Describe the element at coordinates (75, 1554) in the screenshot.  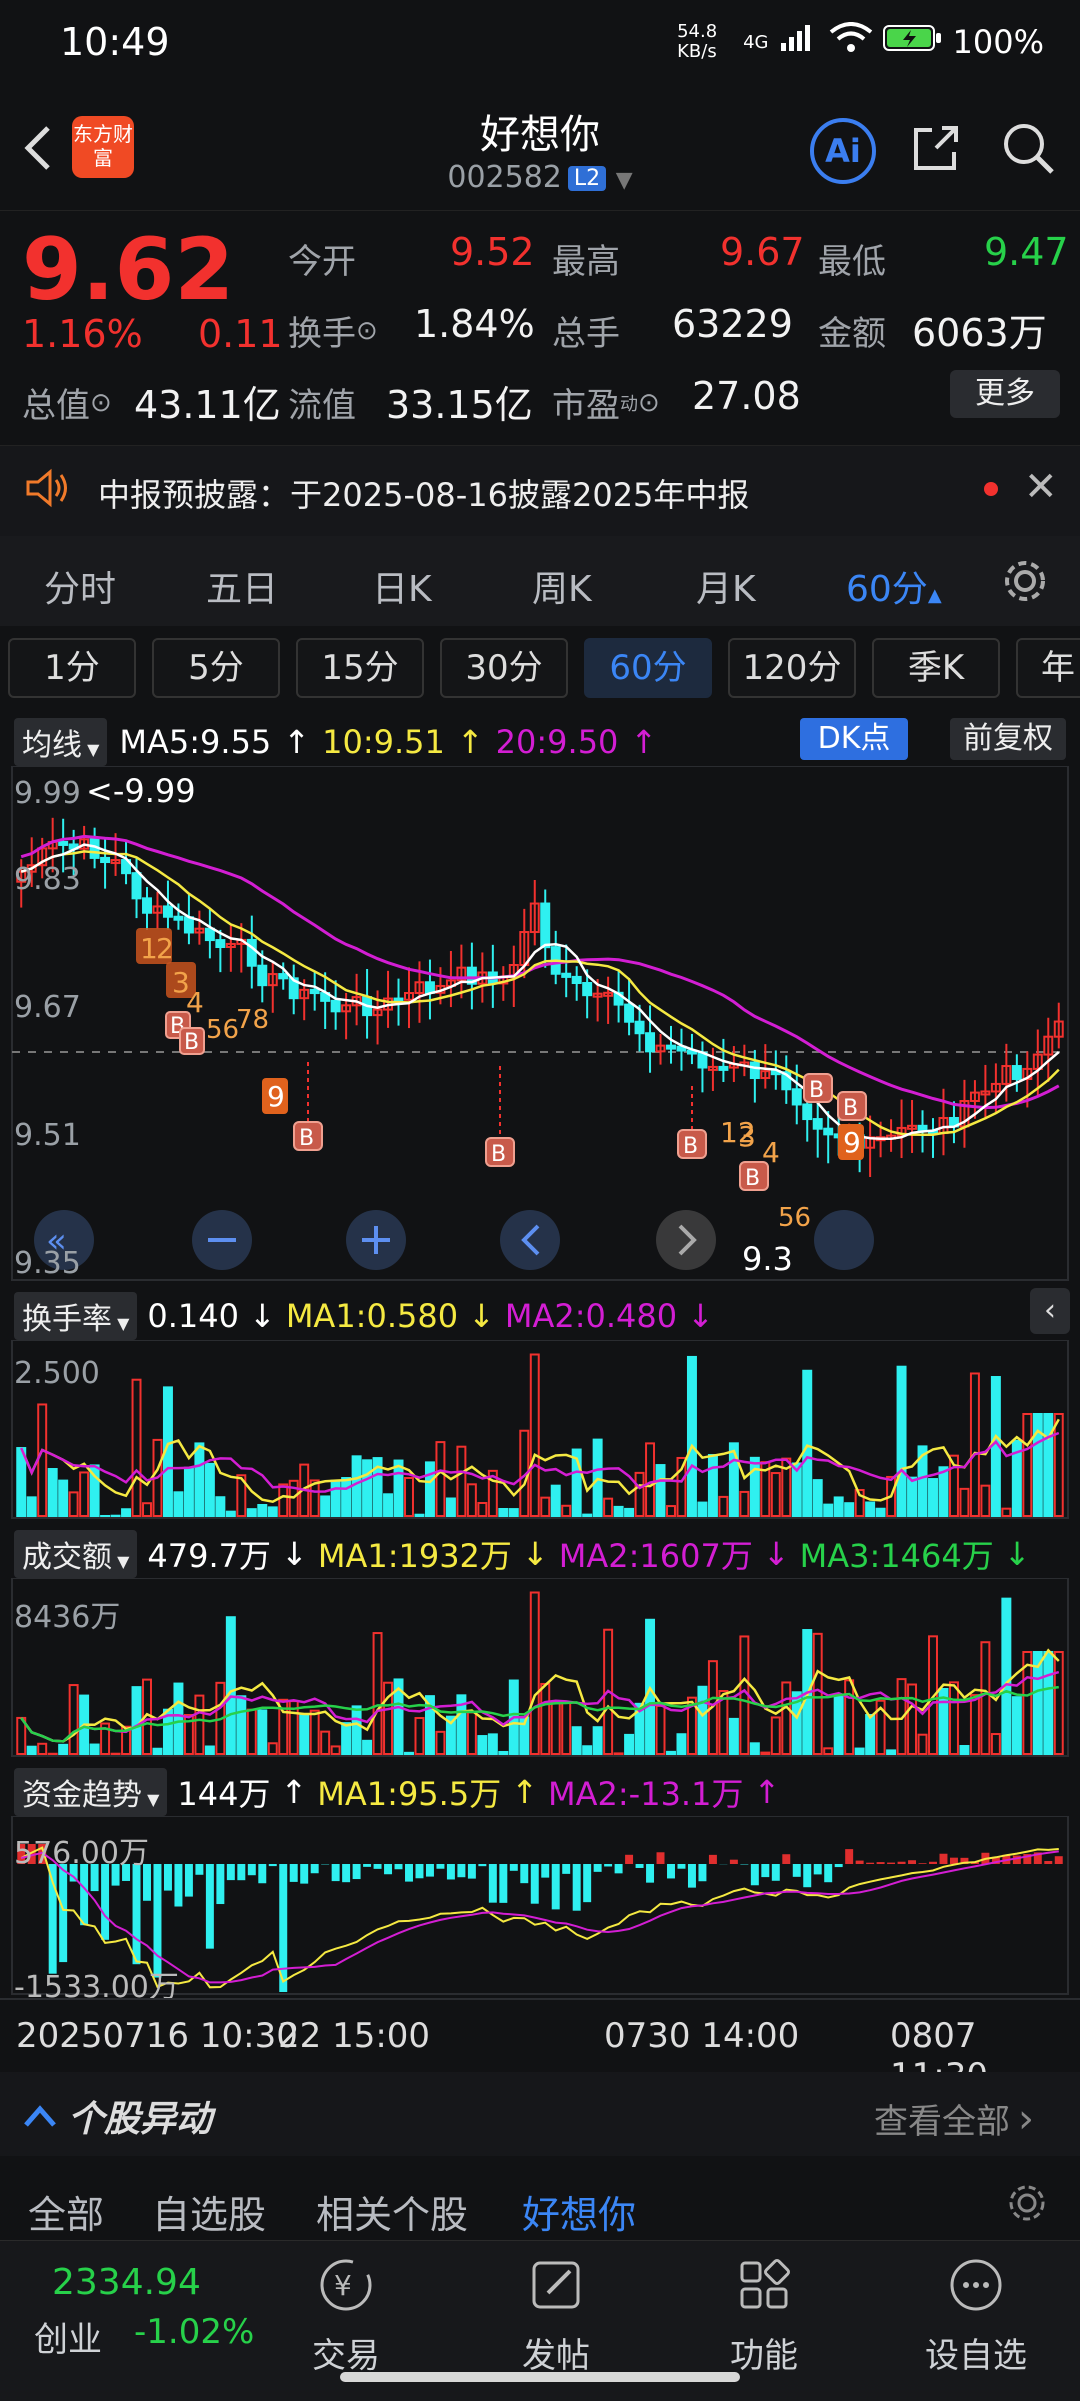
I see `amount-selector: 成交额 ▼` at that location.